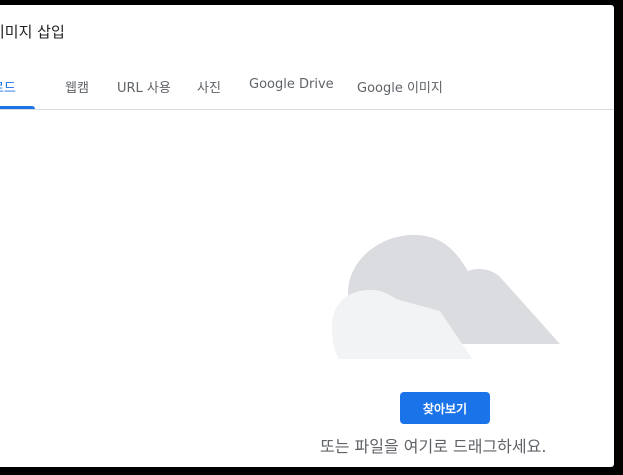  I want to click on tab-bar: 업로드 웹캠 URL 사용 사진 Google Drive Google 이미지, so click(307, 86).